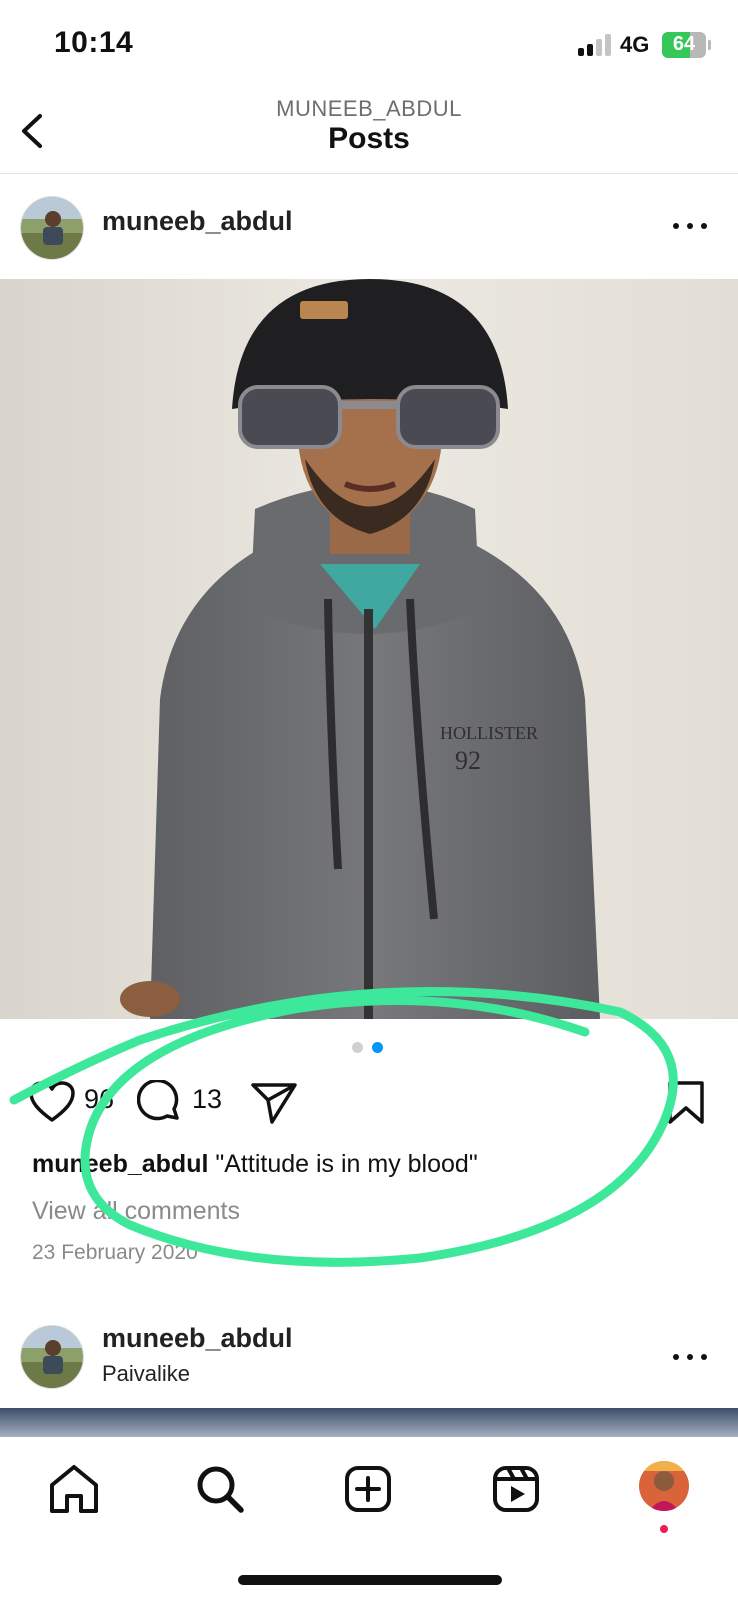 The height and width of the screenshot is (1600, 738). I want to click on next-post-username: muneeb_abdul, so click(197, 1338).